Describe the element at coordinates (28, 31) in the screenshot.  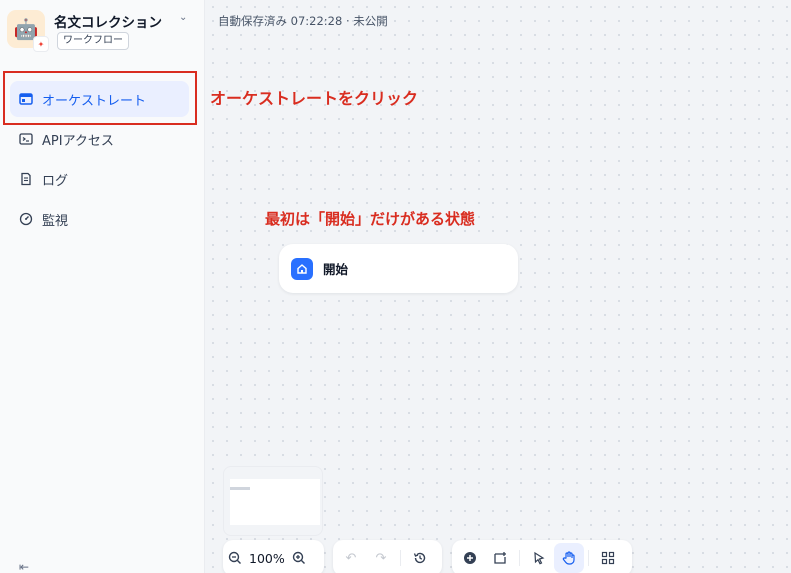
I see `app-avatar: 🤖 ✦` at that location.